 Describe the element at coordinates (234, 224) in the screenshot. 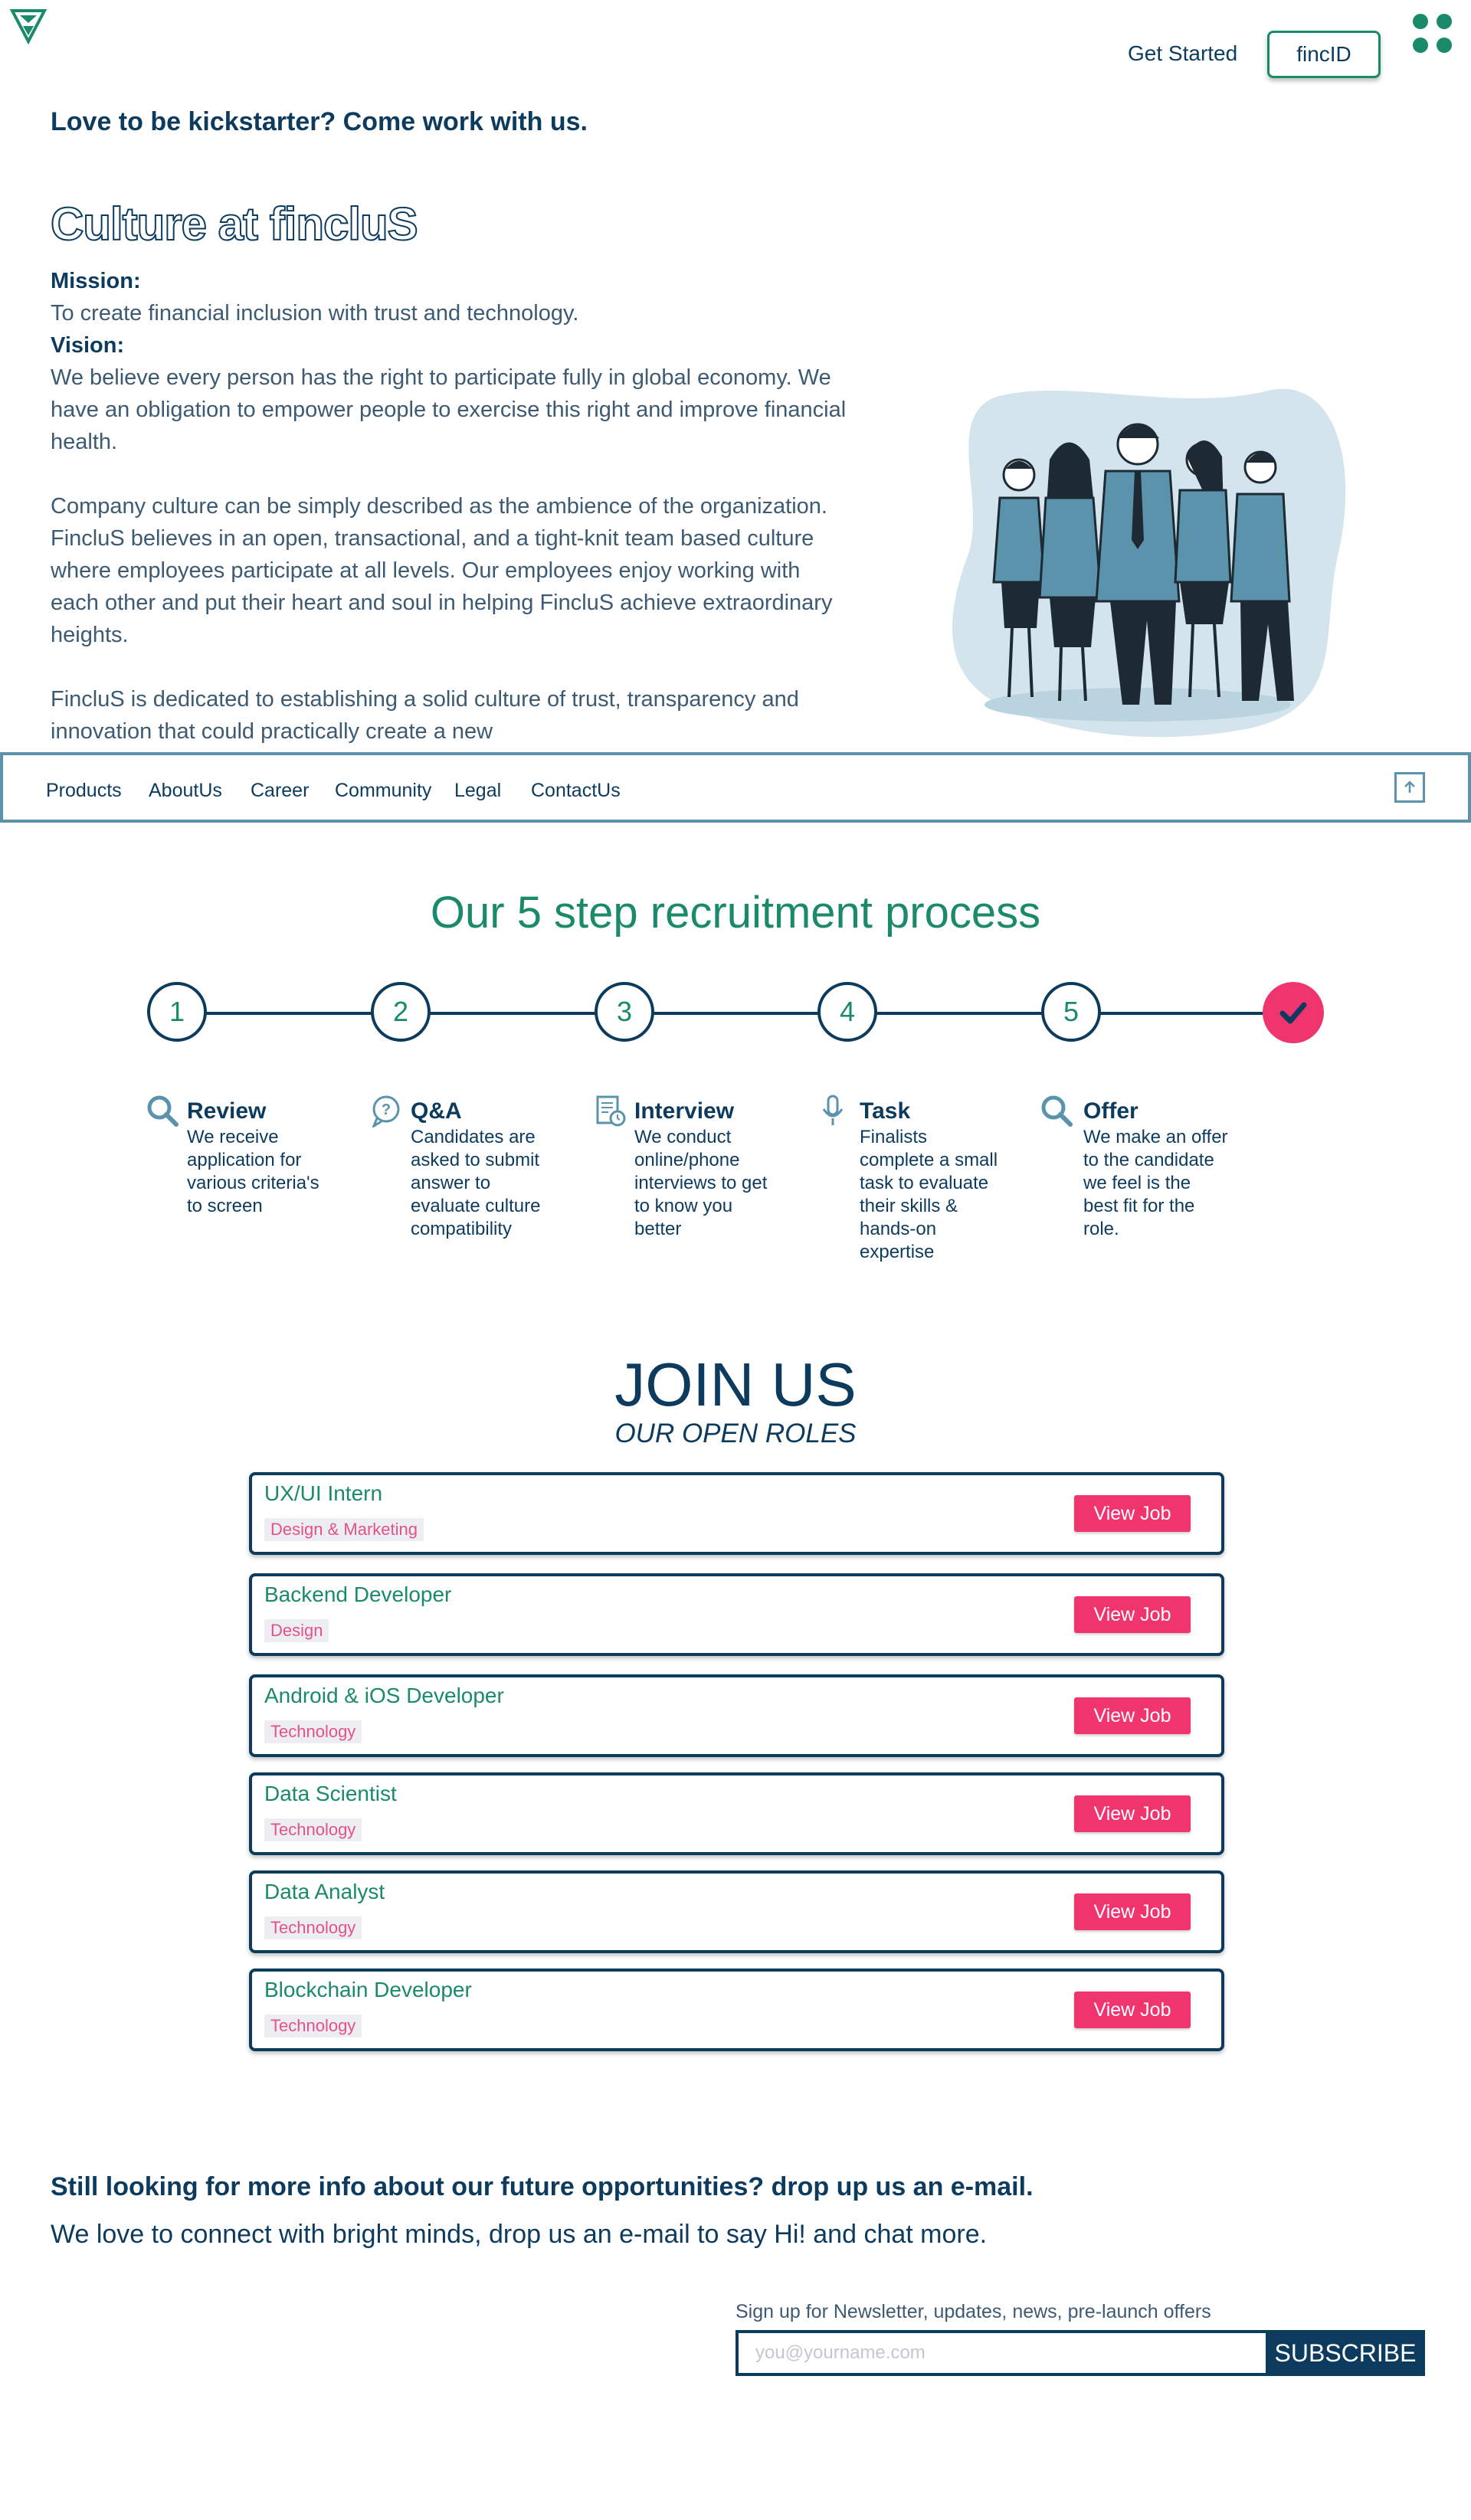

I see `culture-title: Culture at fincluS` at that location.